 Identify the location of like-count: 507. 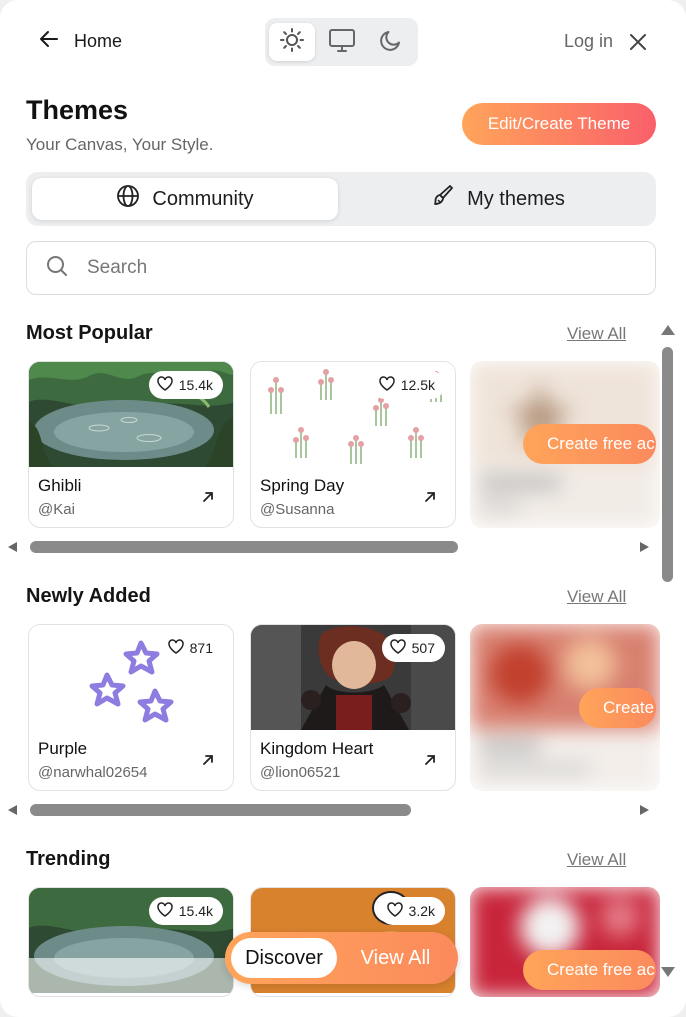
(423, 648).